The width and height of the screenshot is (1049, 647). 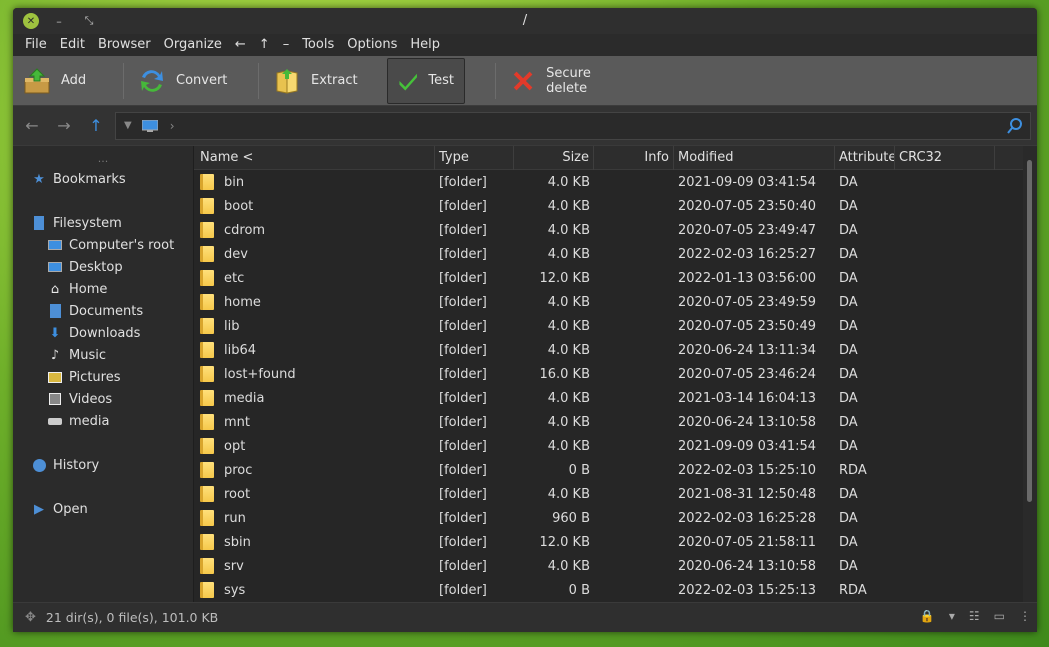 What do you see at coordinates (608, 422) in the screenshot?
I see `table-row: mnt [folder] 4.0 KB 2020-06-24 13:10:58 DA` at bounding box center [608, 422].